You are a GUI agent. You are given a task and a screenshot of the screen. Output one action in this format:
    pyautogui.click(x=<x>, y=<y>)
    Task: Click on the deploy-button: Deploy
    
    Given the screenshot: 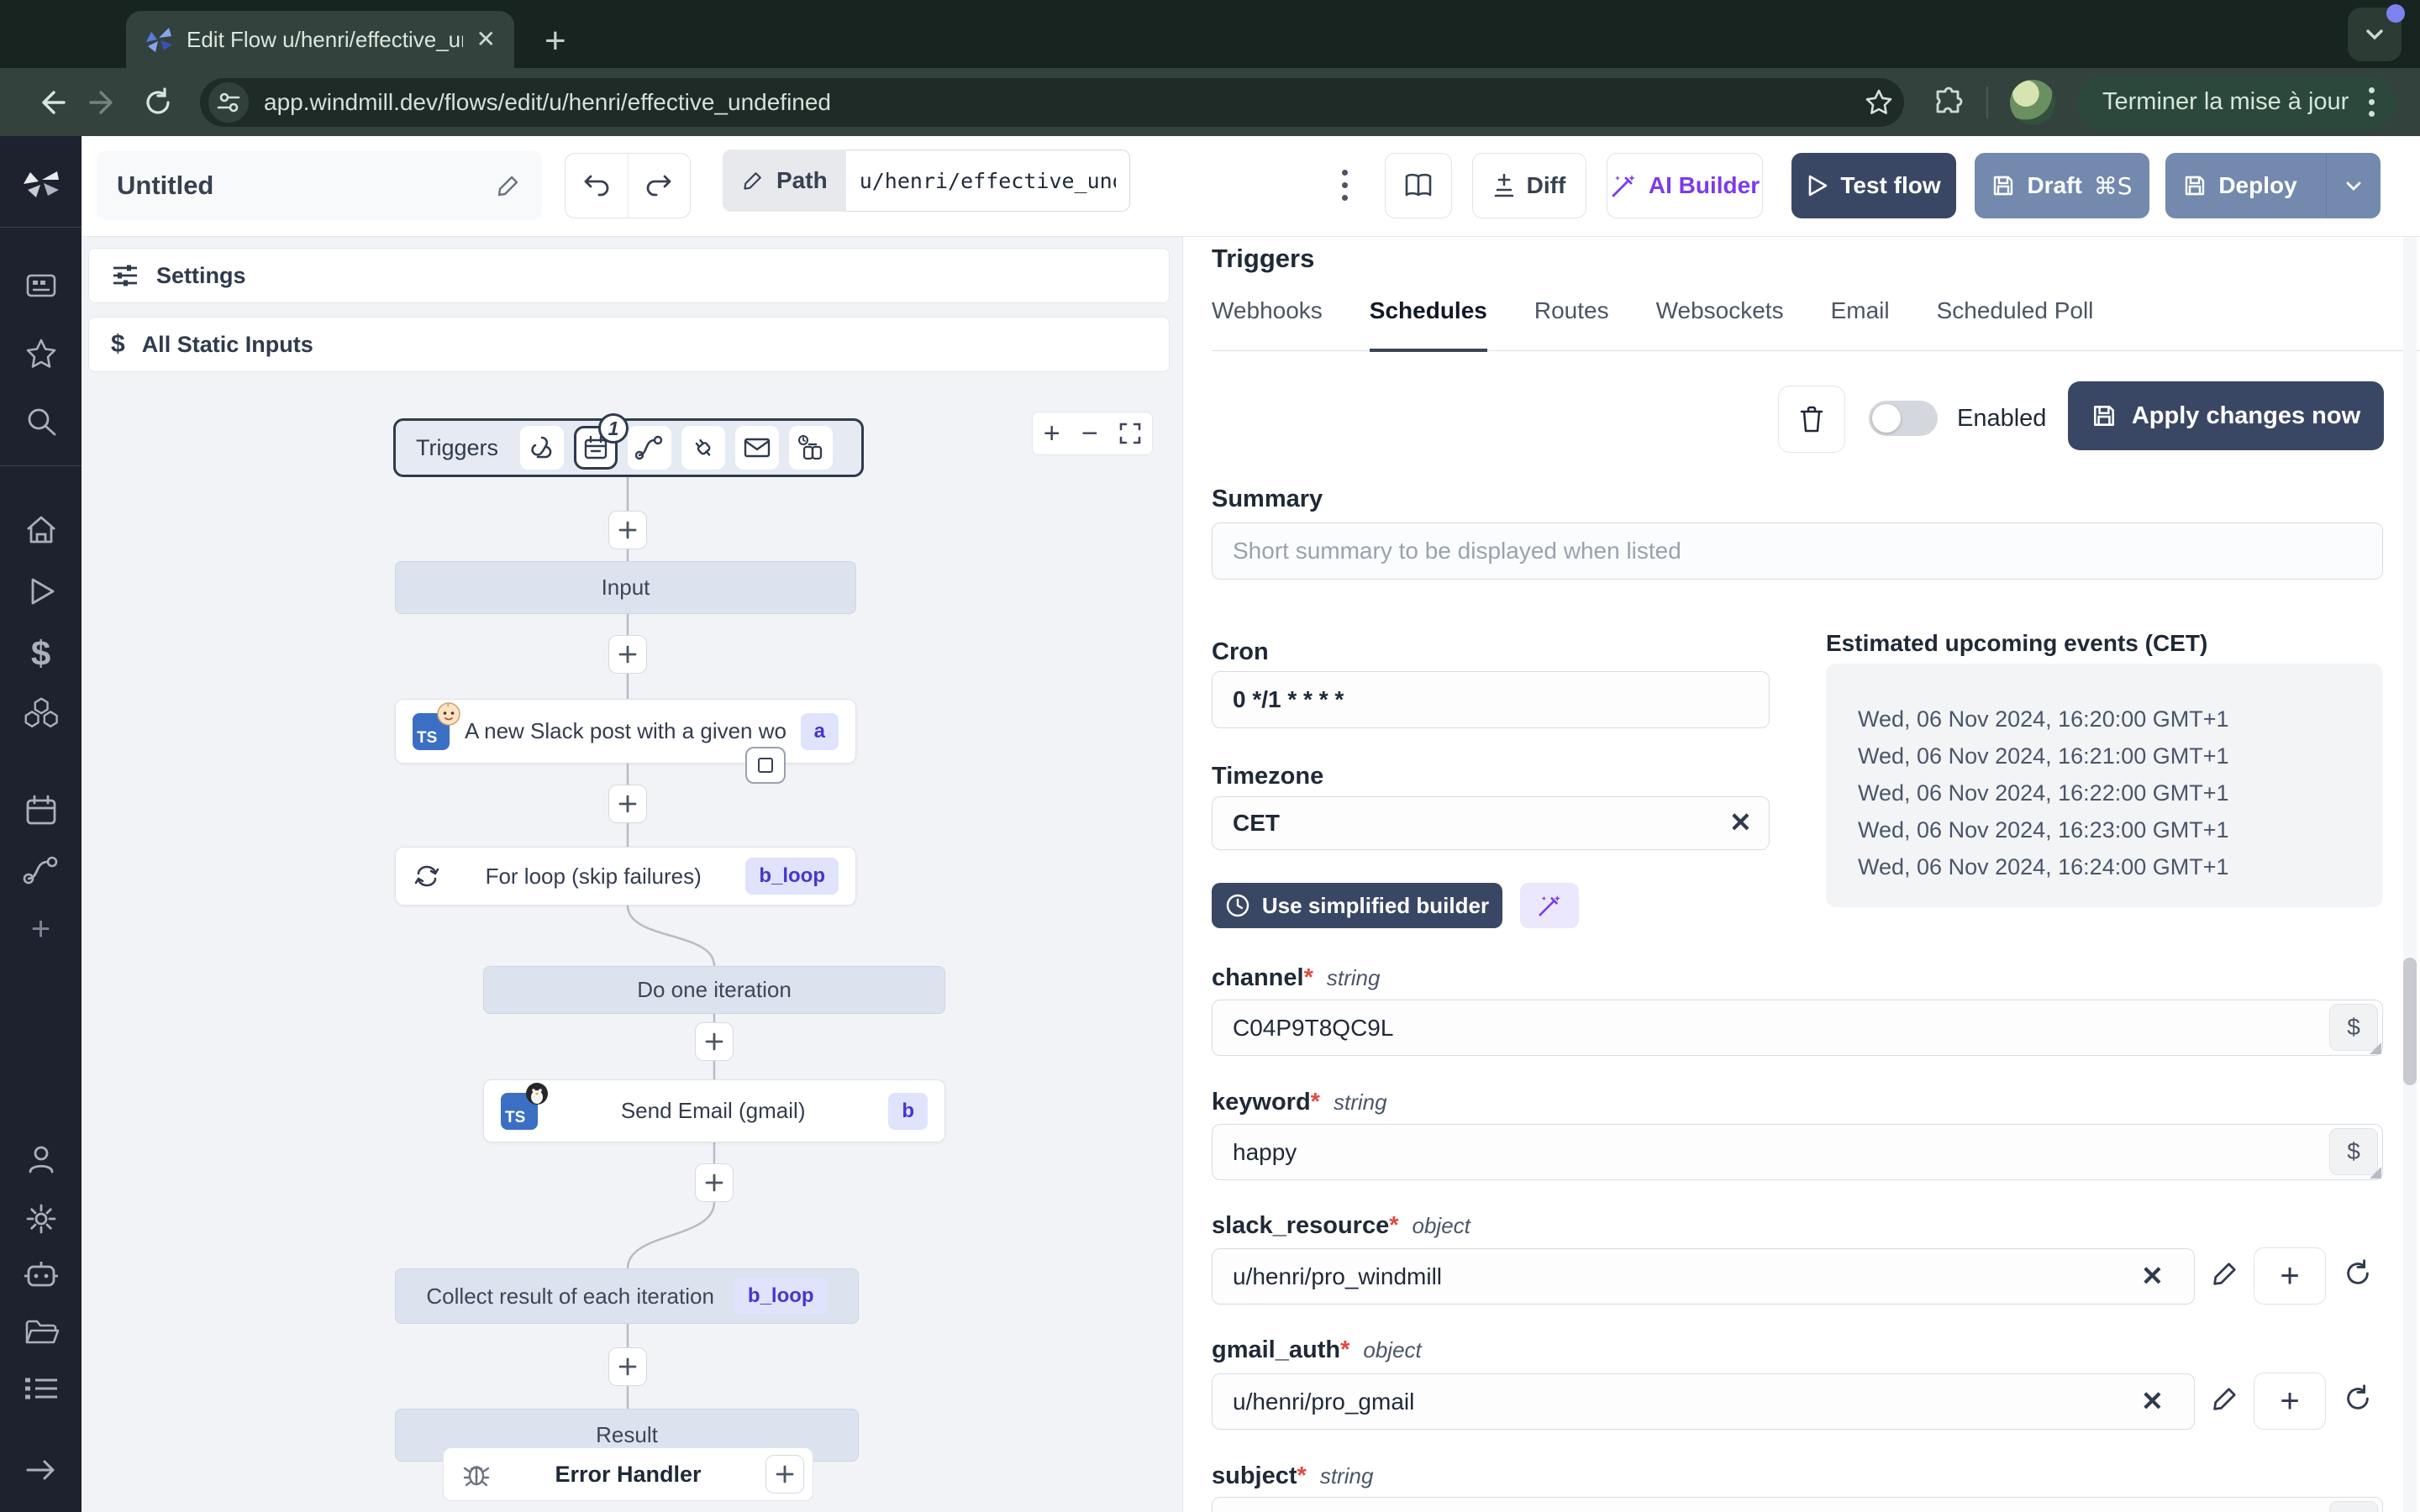 What is the action you would take?
    pyautogui.click(x=2273, y=185)
    